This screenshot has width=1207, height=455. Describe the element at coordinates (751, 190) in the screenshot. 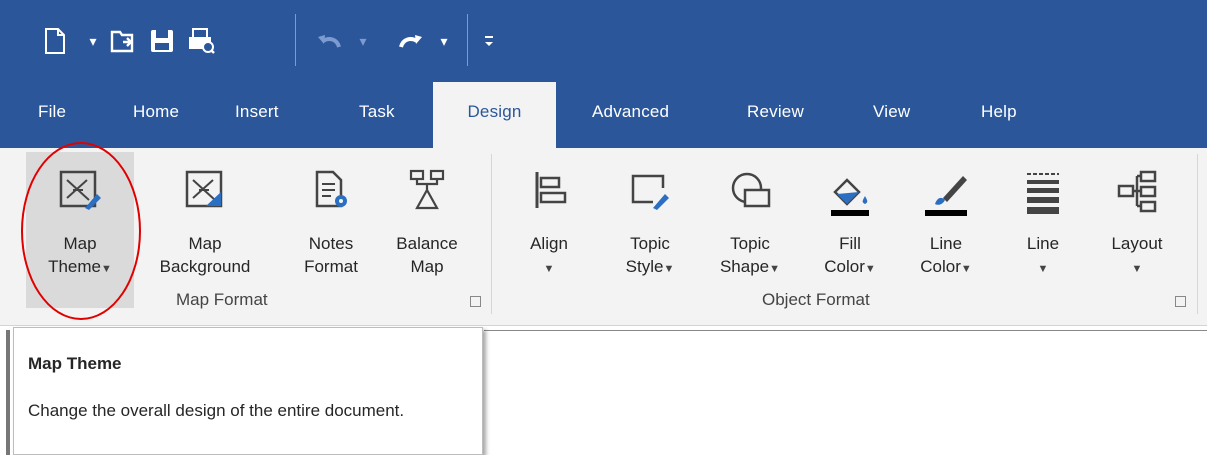

I see `topic-shape-icon` at that location.